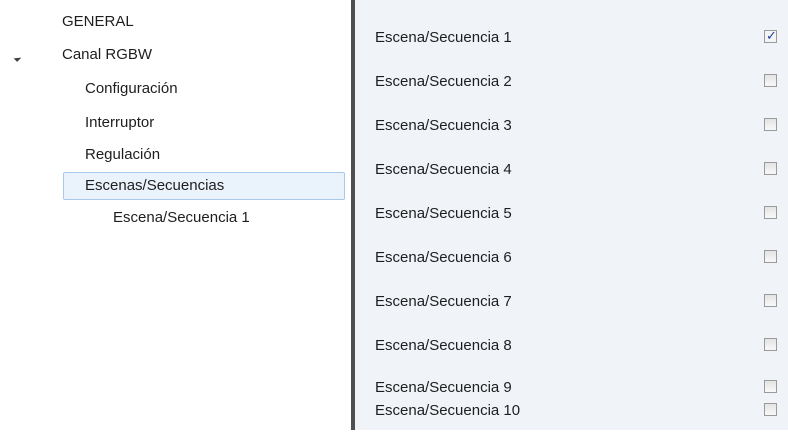 The image size is (788, 436). Describe the element at coordinates (571, 211) in the screenshot. I see `list-item: Escena/Secuencia 5` at that location.